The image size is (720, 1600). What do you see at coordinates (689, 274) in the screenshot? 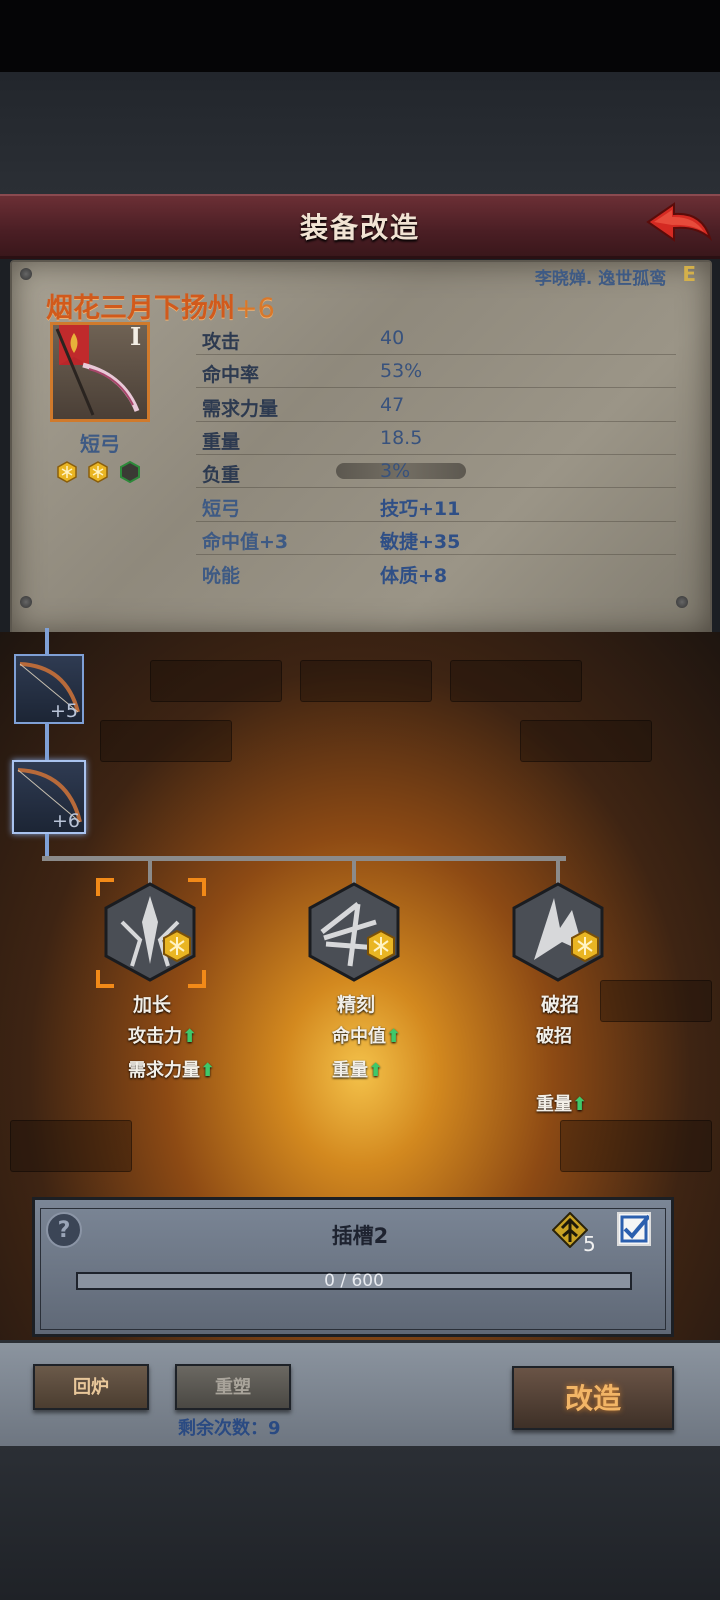
I see `owner-grade: E` at bounding box center [689, 274].